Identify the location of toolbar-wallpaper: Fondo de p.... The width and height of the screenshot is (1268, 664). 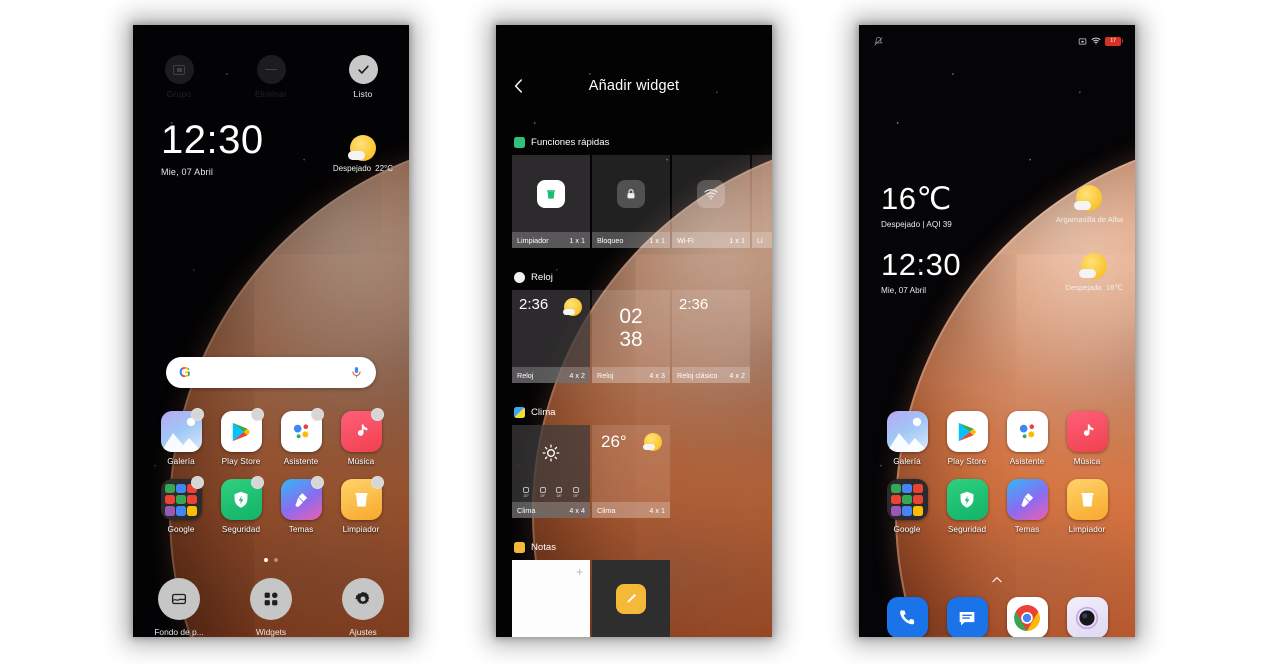
(179, 607).